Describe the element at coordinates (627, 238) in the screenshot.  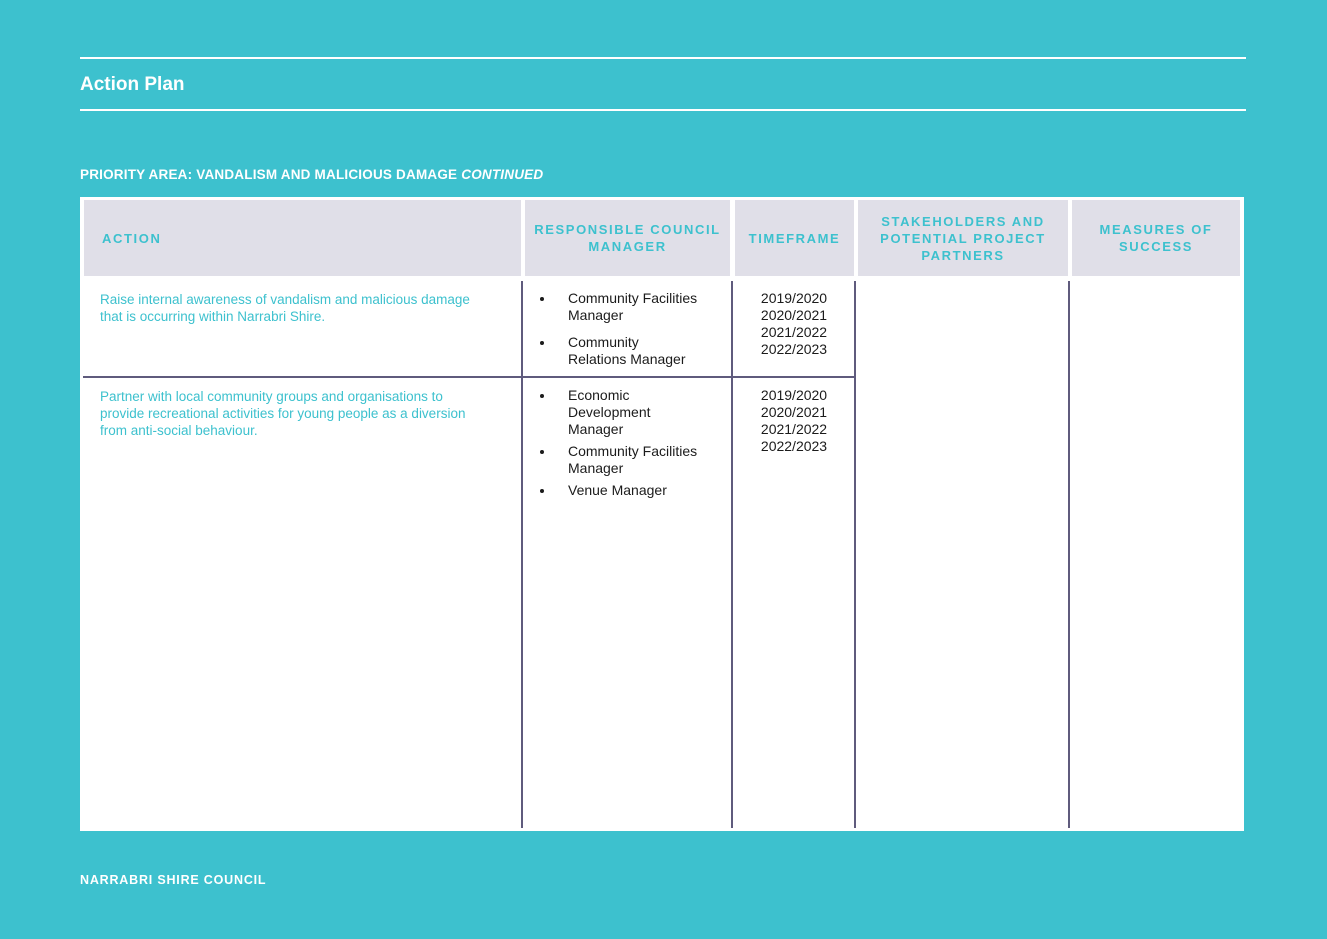
I see `column-header-manager: RESPONSIBLE COUNCIL MANAGER` at that location.